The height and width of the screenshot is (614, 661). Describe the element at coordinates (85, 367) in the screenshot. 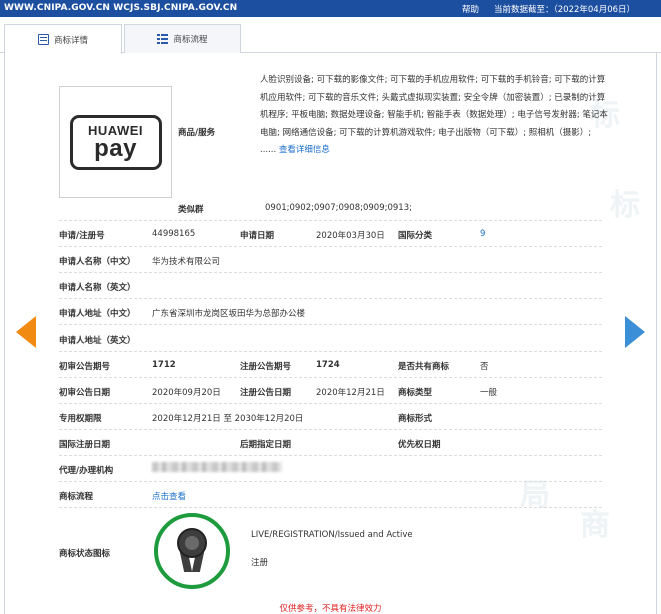

I see `prelim-no-label: 初审公告期号` at that location.